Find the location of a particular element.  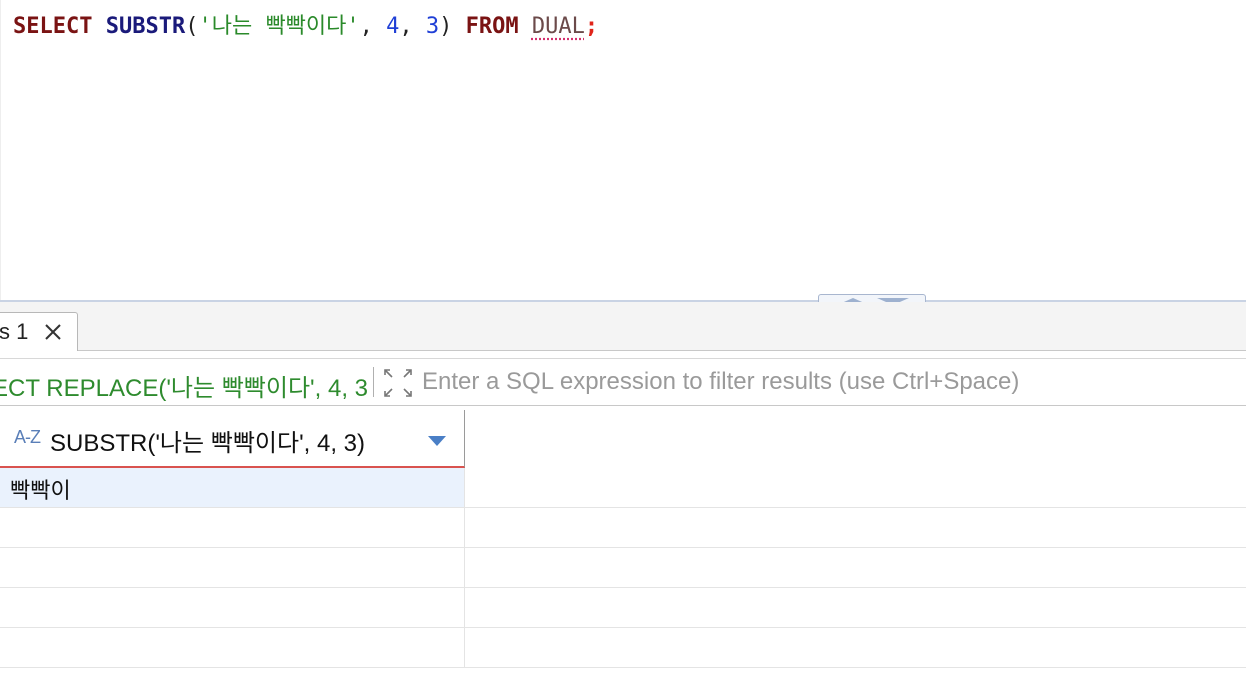

column-header: A-Z SUBSTR('나는 빡빡이다', 4, 3) is located at coordinates (232, 439).